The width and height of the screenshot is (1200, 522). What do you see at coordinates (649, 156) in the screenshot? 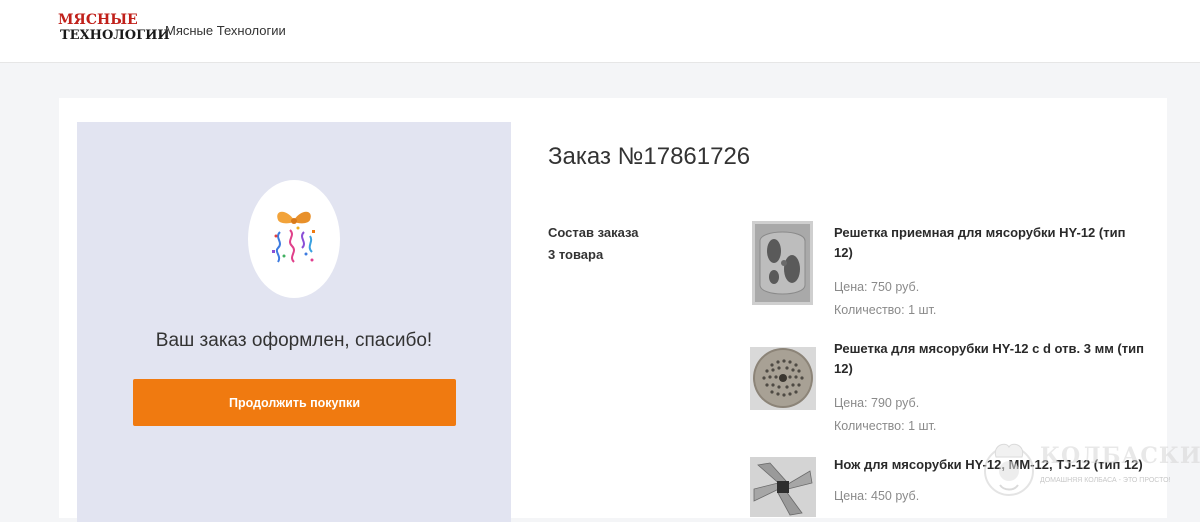
I see `order-title: Заказ №17861726` at bounding box center [649, 156].